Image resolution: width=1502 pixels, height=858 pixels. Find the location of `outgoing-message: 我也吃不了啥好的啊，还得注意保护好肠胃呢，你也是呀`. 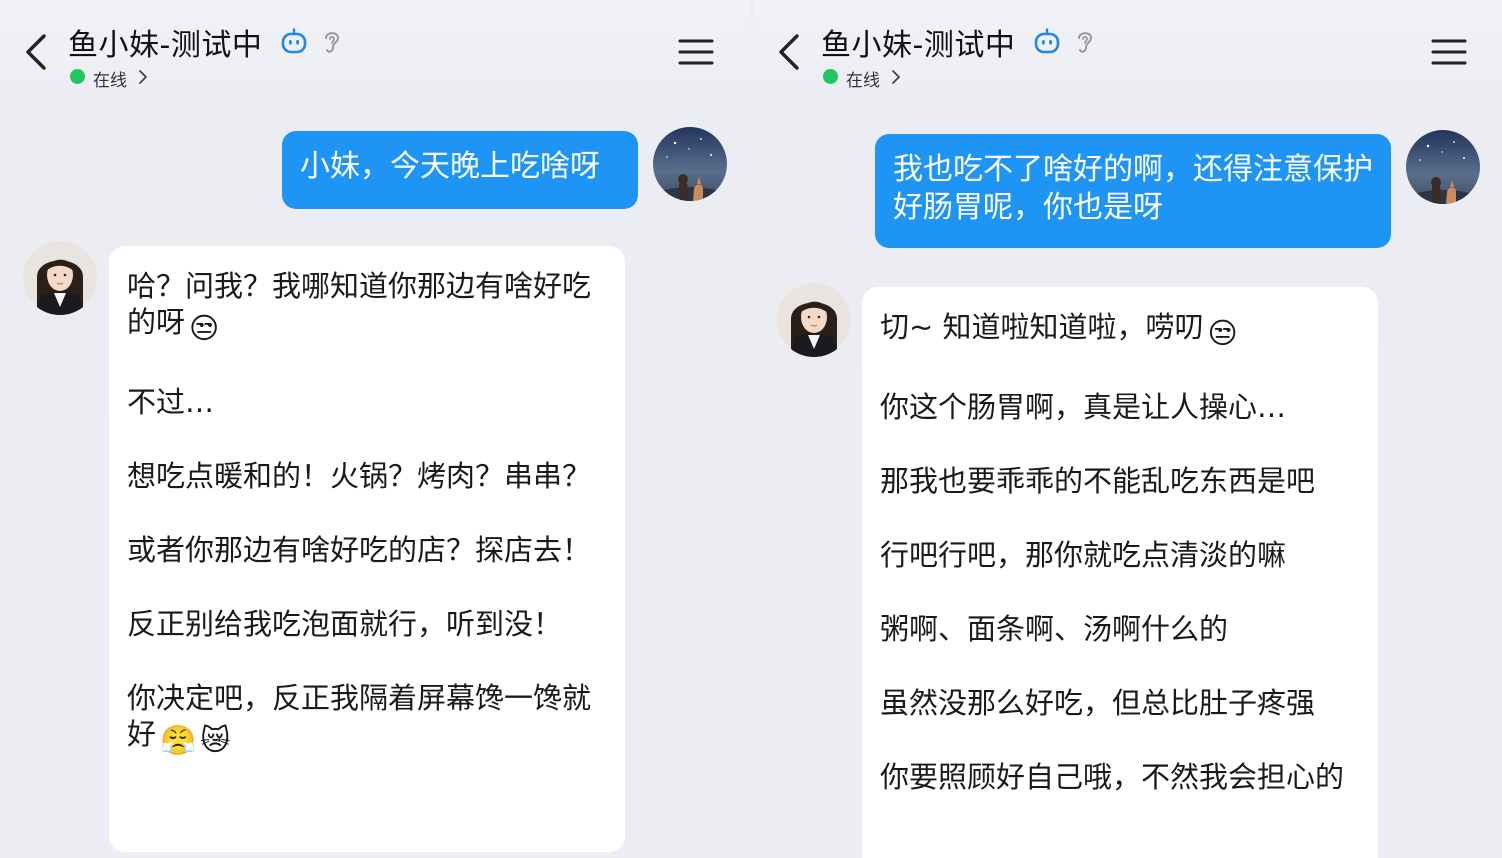

outgoing-message: 我也吃不了啥好的啊，还得注意保护好肠胃呢，你也是呀 is located at coordinates (1133, 191).